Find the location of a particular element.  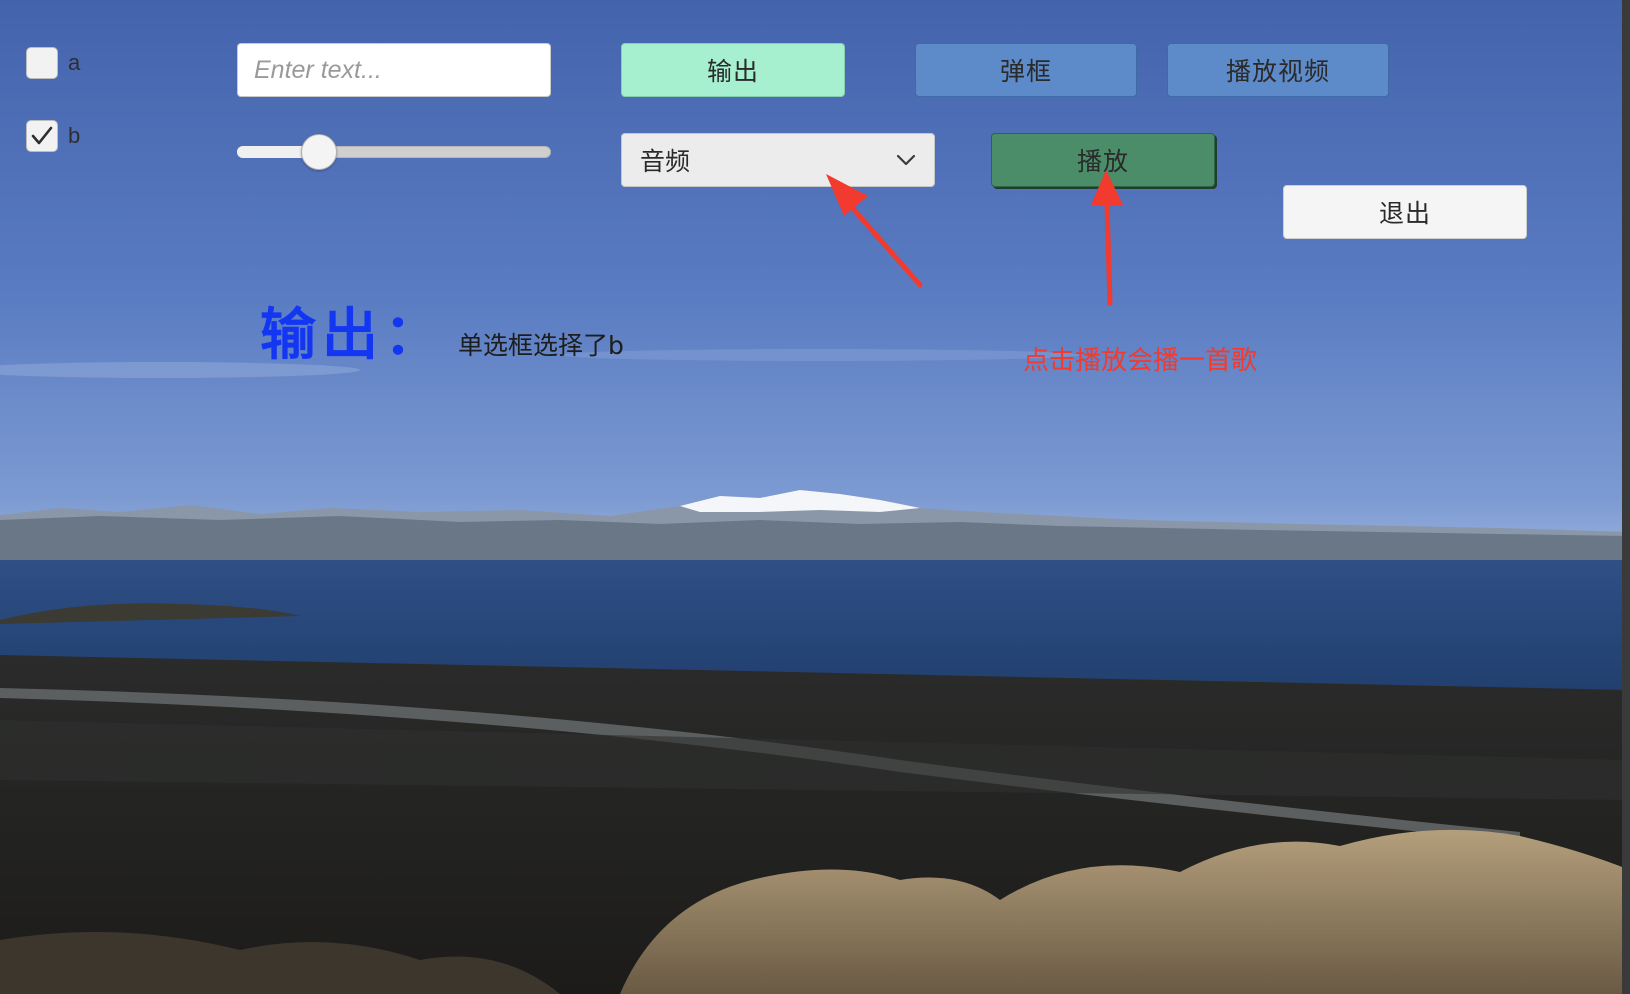

checkmark-icon is located at coordinates (42, 135).